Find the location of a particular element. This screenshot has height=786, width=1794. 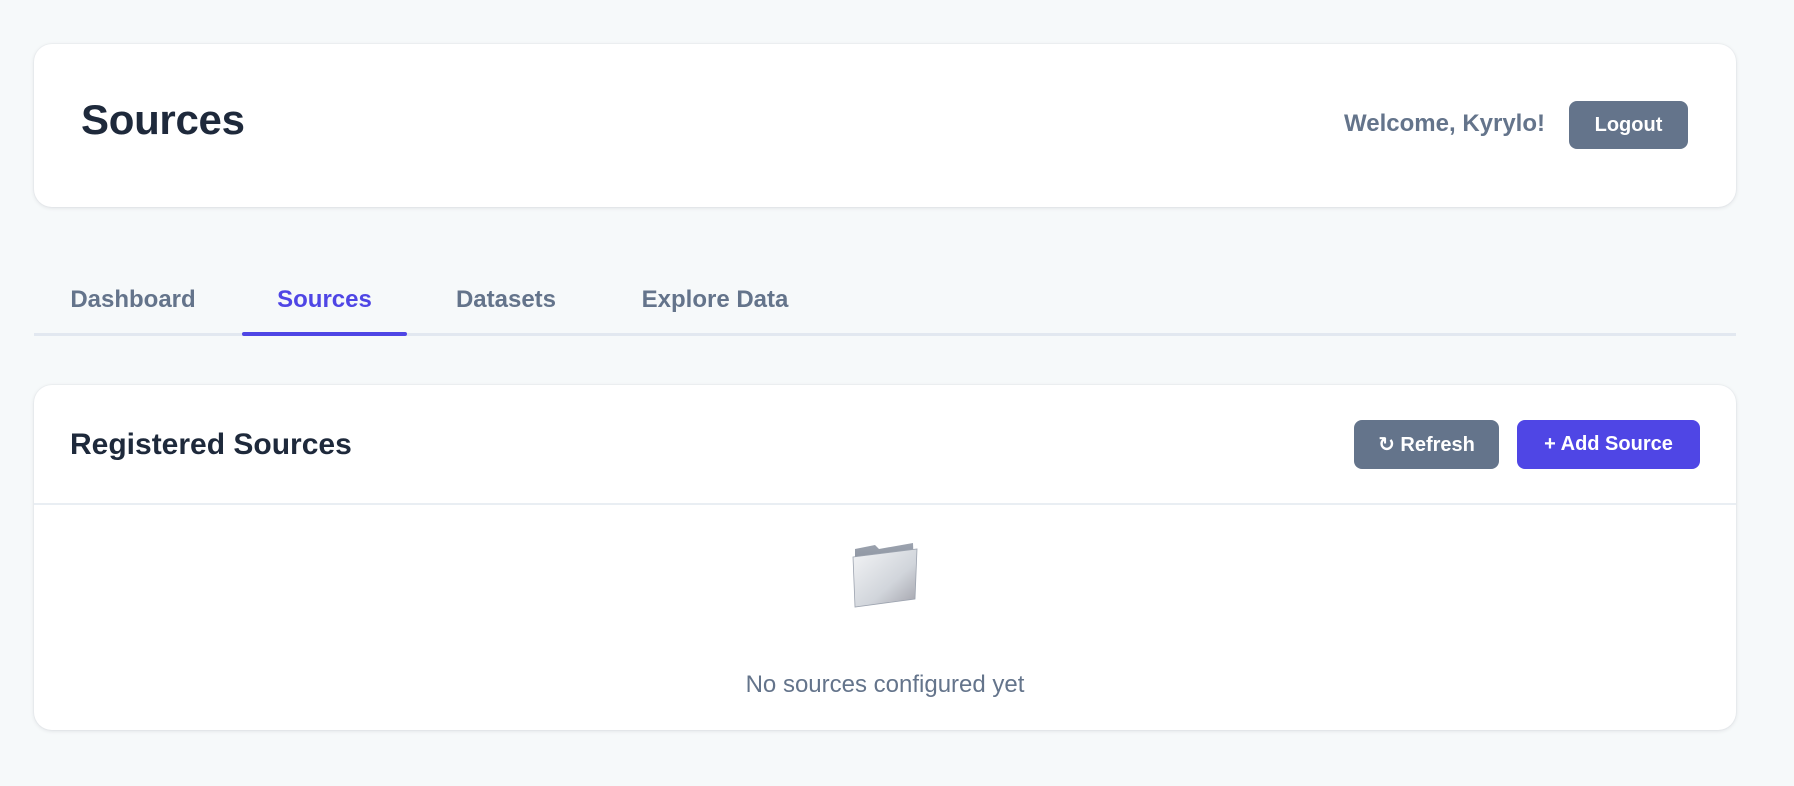

empty-state-message: No sources configured yet is located at coordinates (885, 684).